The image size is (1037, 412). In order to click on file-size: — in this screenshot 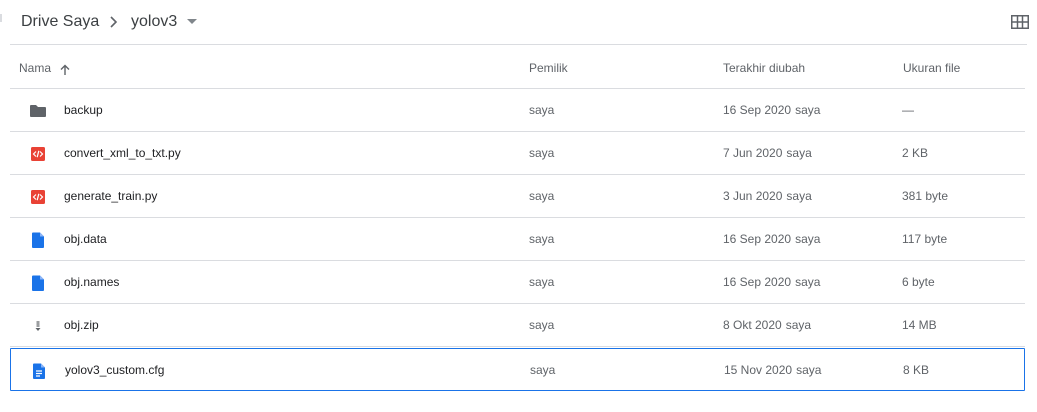, I will do `click(908, 110)`.